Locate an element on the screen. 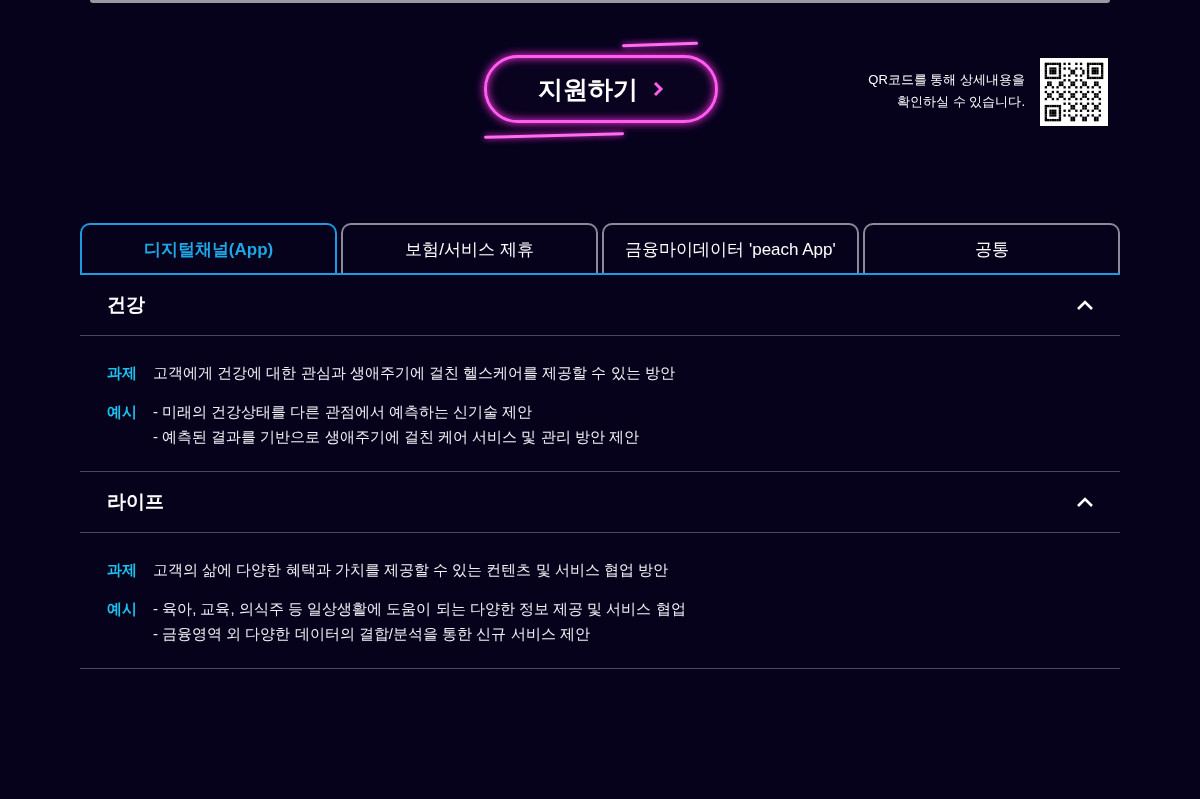 The height and width of the screenshot is (799, 1200). description-text: 고객의 삶에 다양한 혜택과 가치를 제공할 수 있는 컨텐츠 및 서비스 협업 방안 is located at coordinates (410, 570).